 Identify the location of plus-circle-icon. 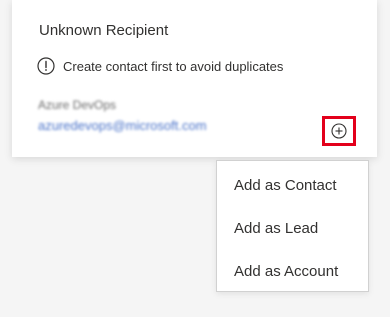
(339, 131).